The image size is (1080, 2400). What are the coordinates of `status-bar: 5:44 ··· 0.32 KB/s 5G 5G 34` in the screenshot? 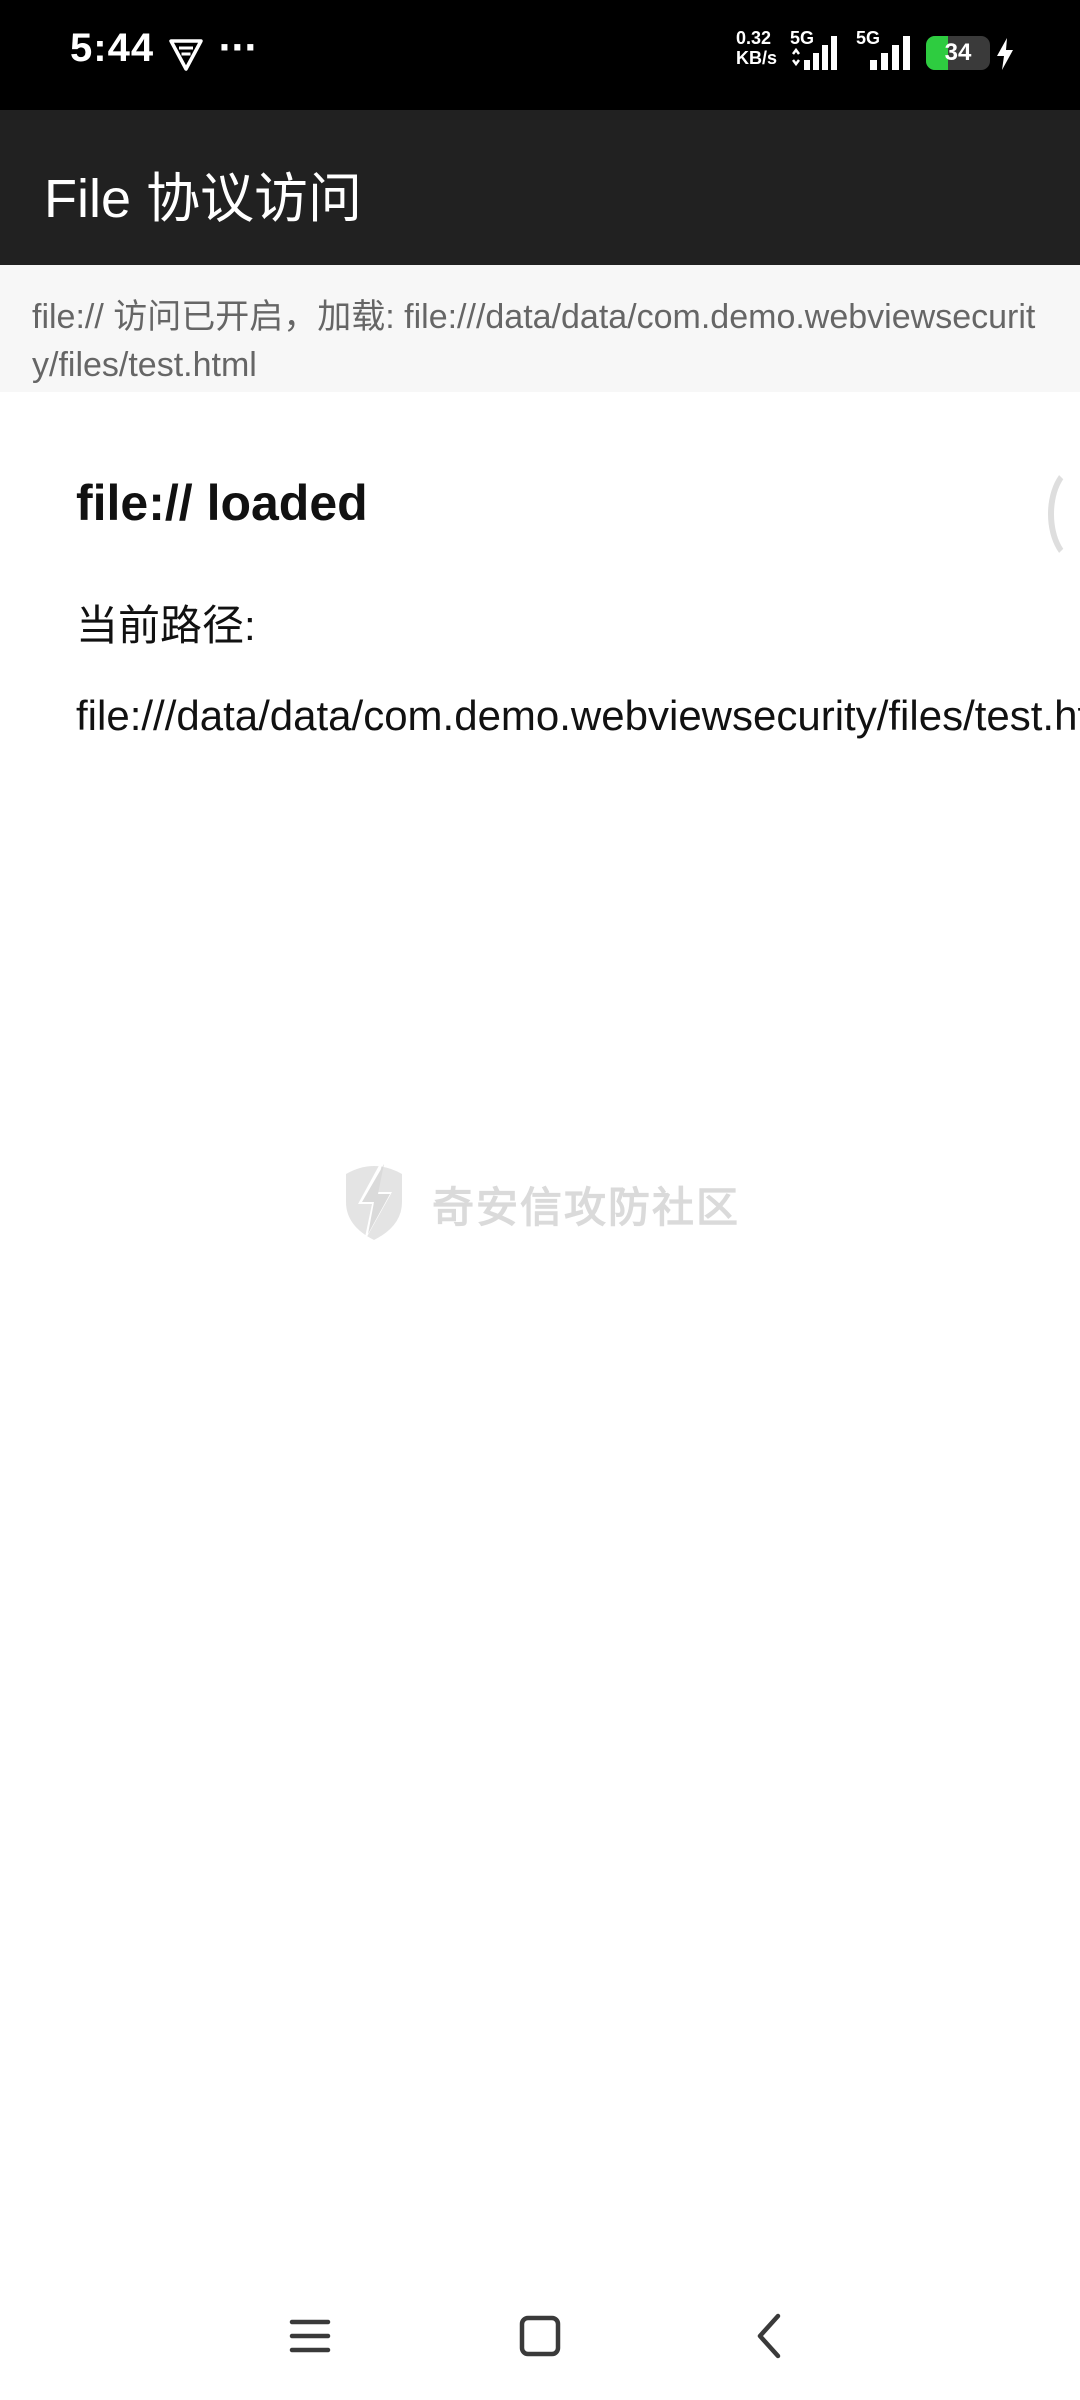 It's located at (540, 55).